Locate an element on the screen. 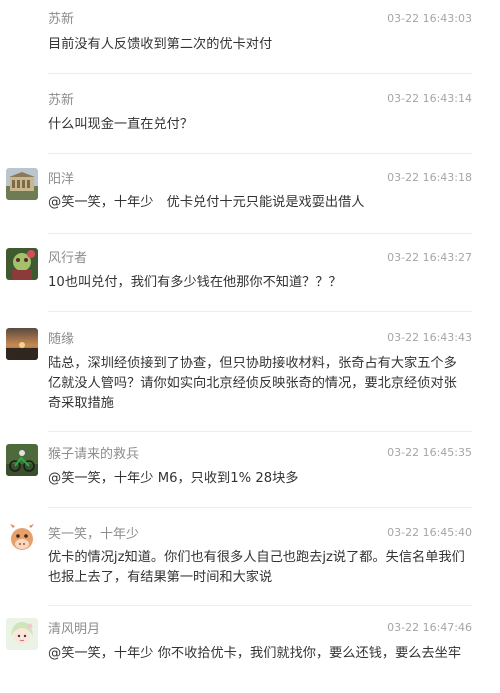  comment-text: @笑一笑，十年少 你不收拾优卡，我们就找你，要么还钱，要么去坐牢 is located at coordinates (255, 653).